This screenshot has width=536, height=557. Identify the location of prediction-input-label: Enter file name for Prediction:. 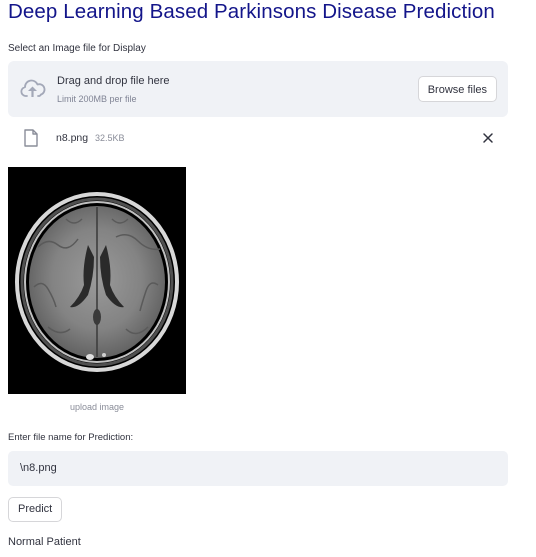
(71, 437).